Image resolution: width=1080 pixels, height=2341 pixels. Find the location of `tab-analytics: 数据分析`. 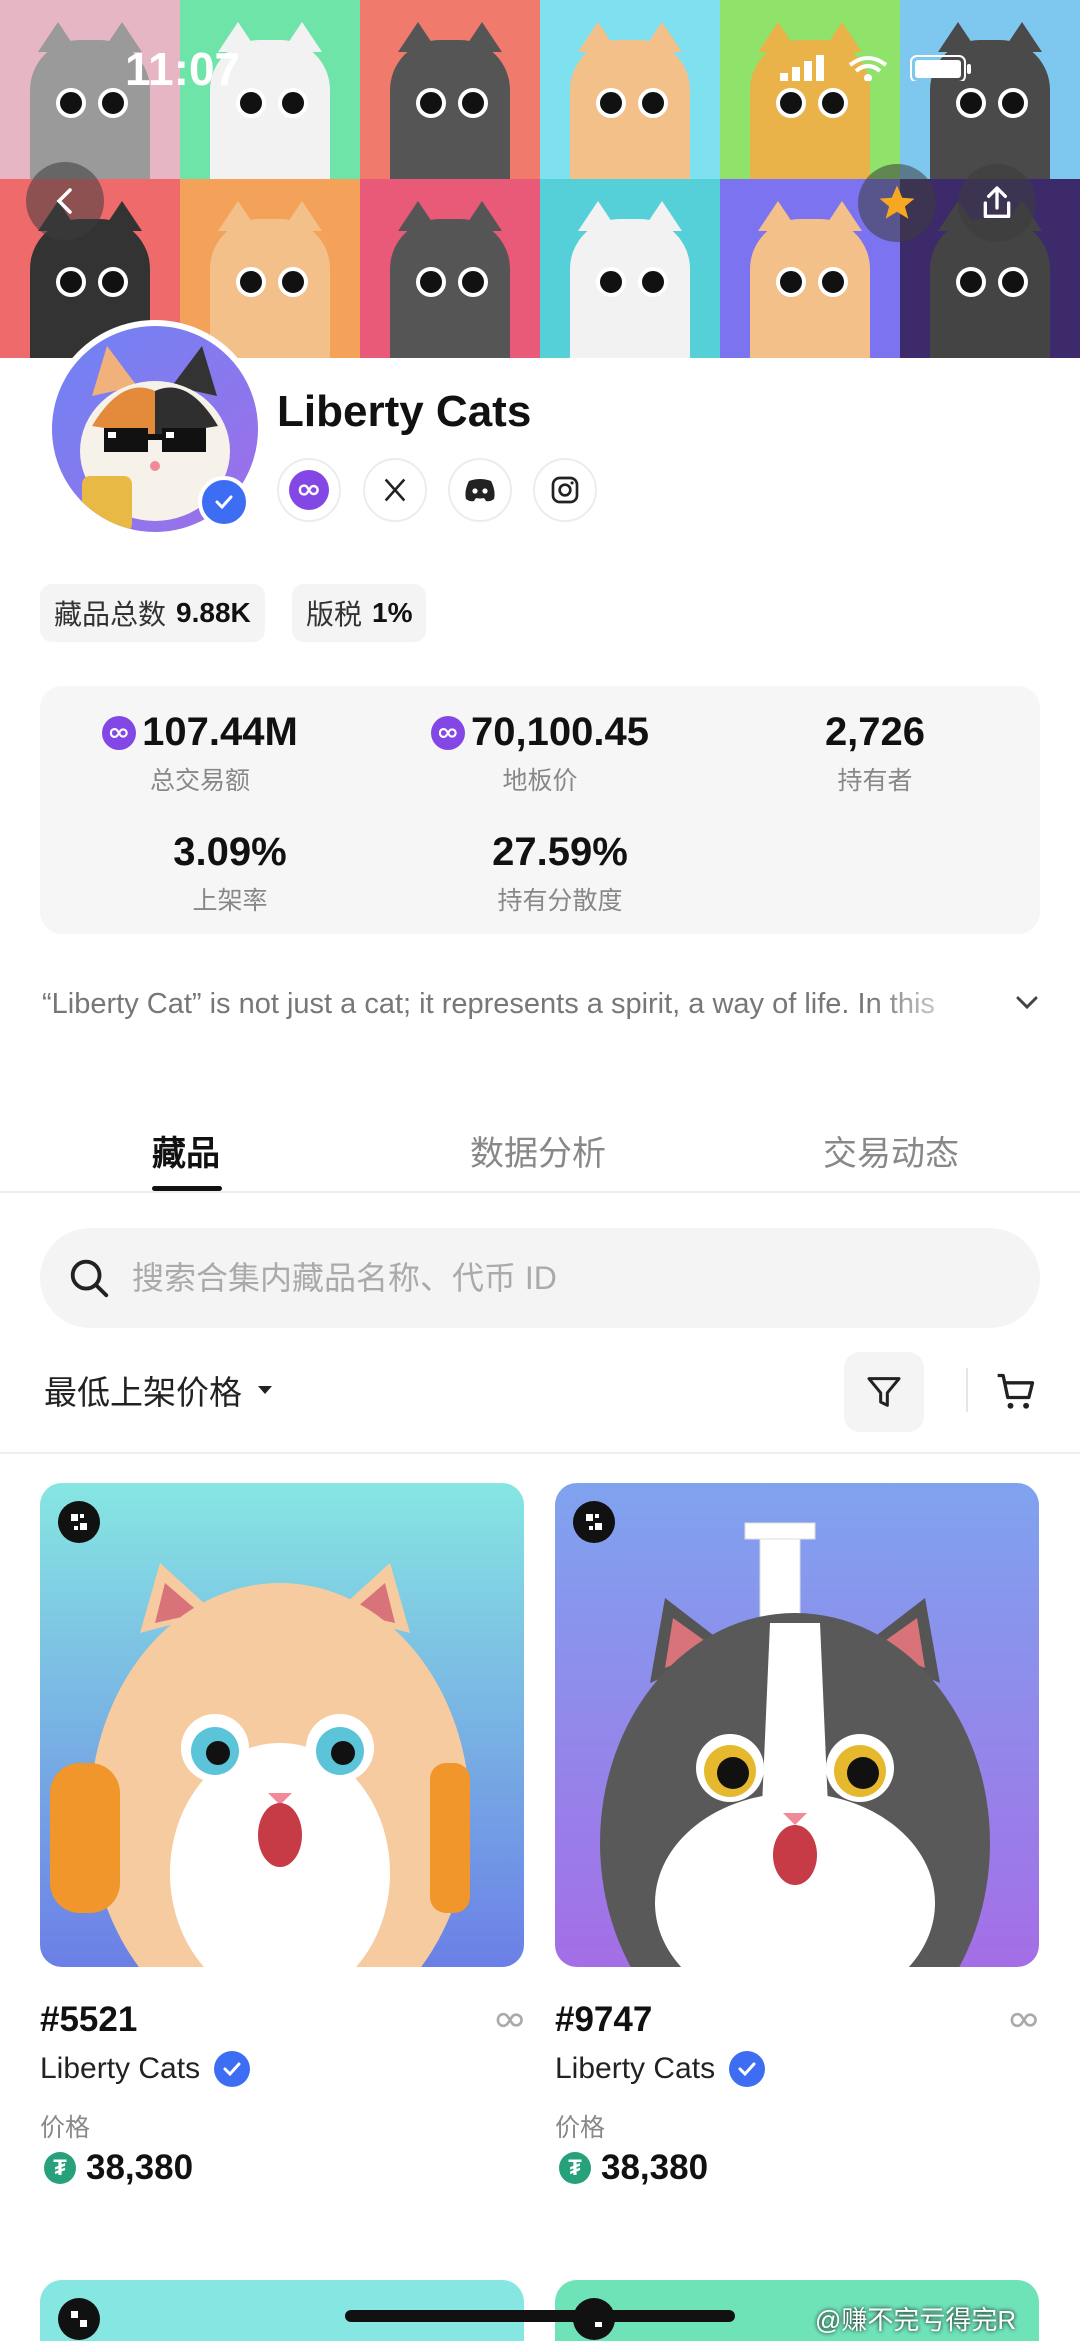

tab-analytics: 数据分析 is located at coordinates (538, 1150).